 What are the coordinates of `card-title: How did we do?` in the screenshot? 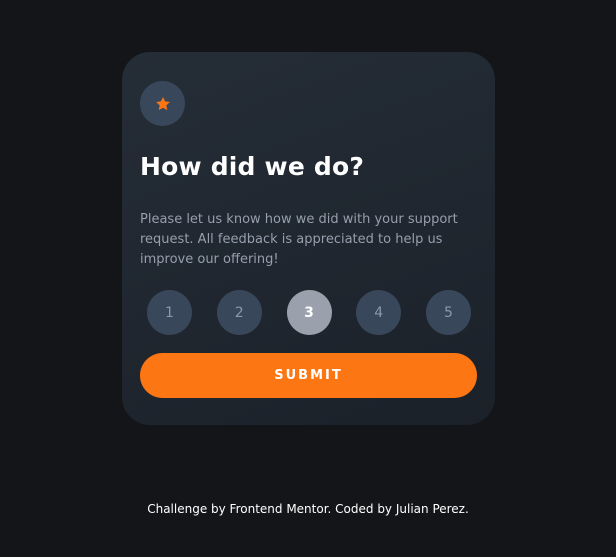 It's located at (252, 166).